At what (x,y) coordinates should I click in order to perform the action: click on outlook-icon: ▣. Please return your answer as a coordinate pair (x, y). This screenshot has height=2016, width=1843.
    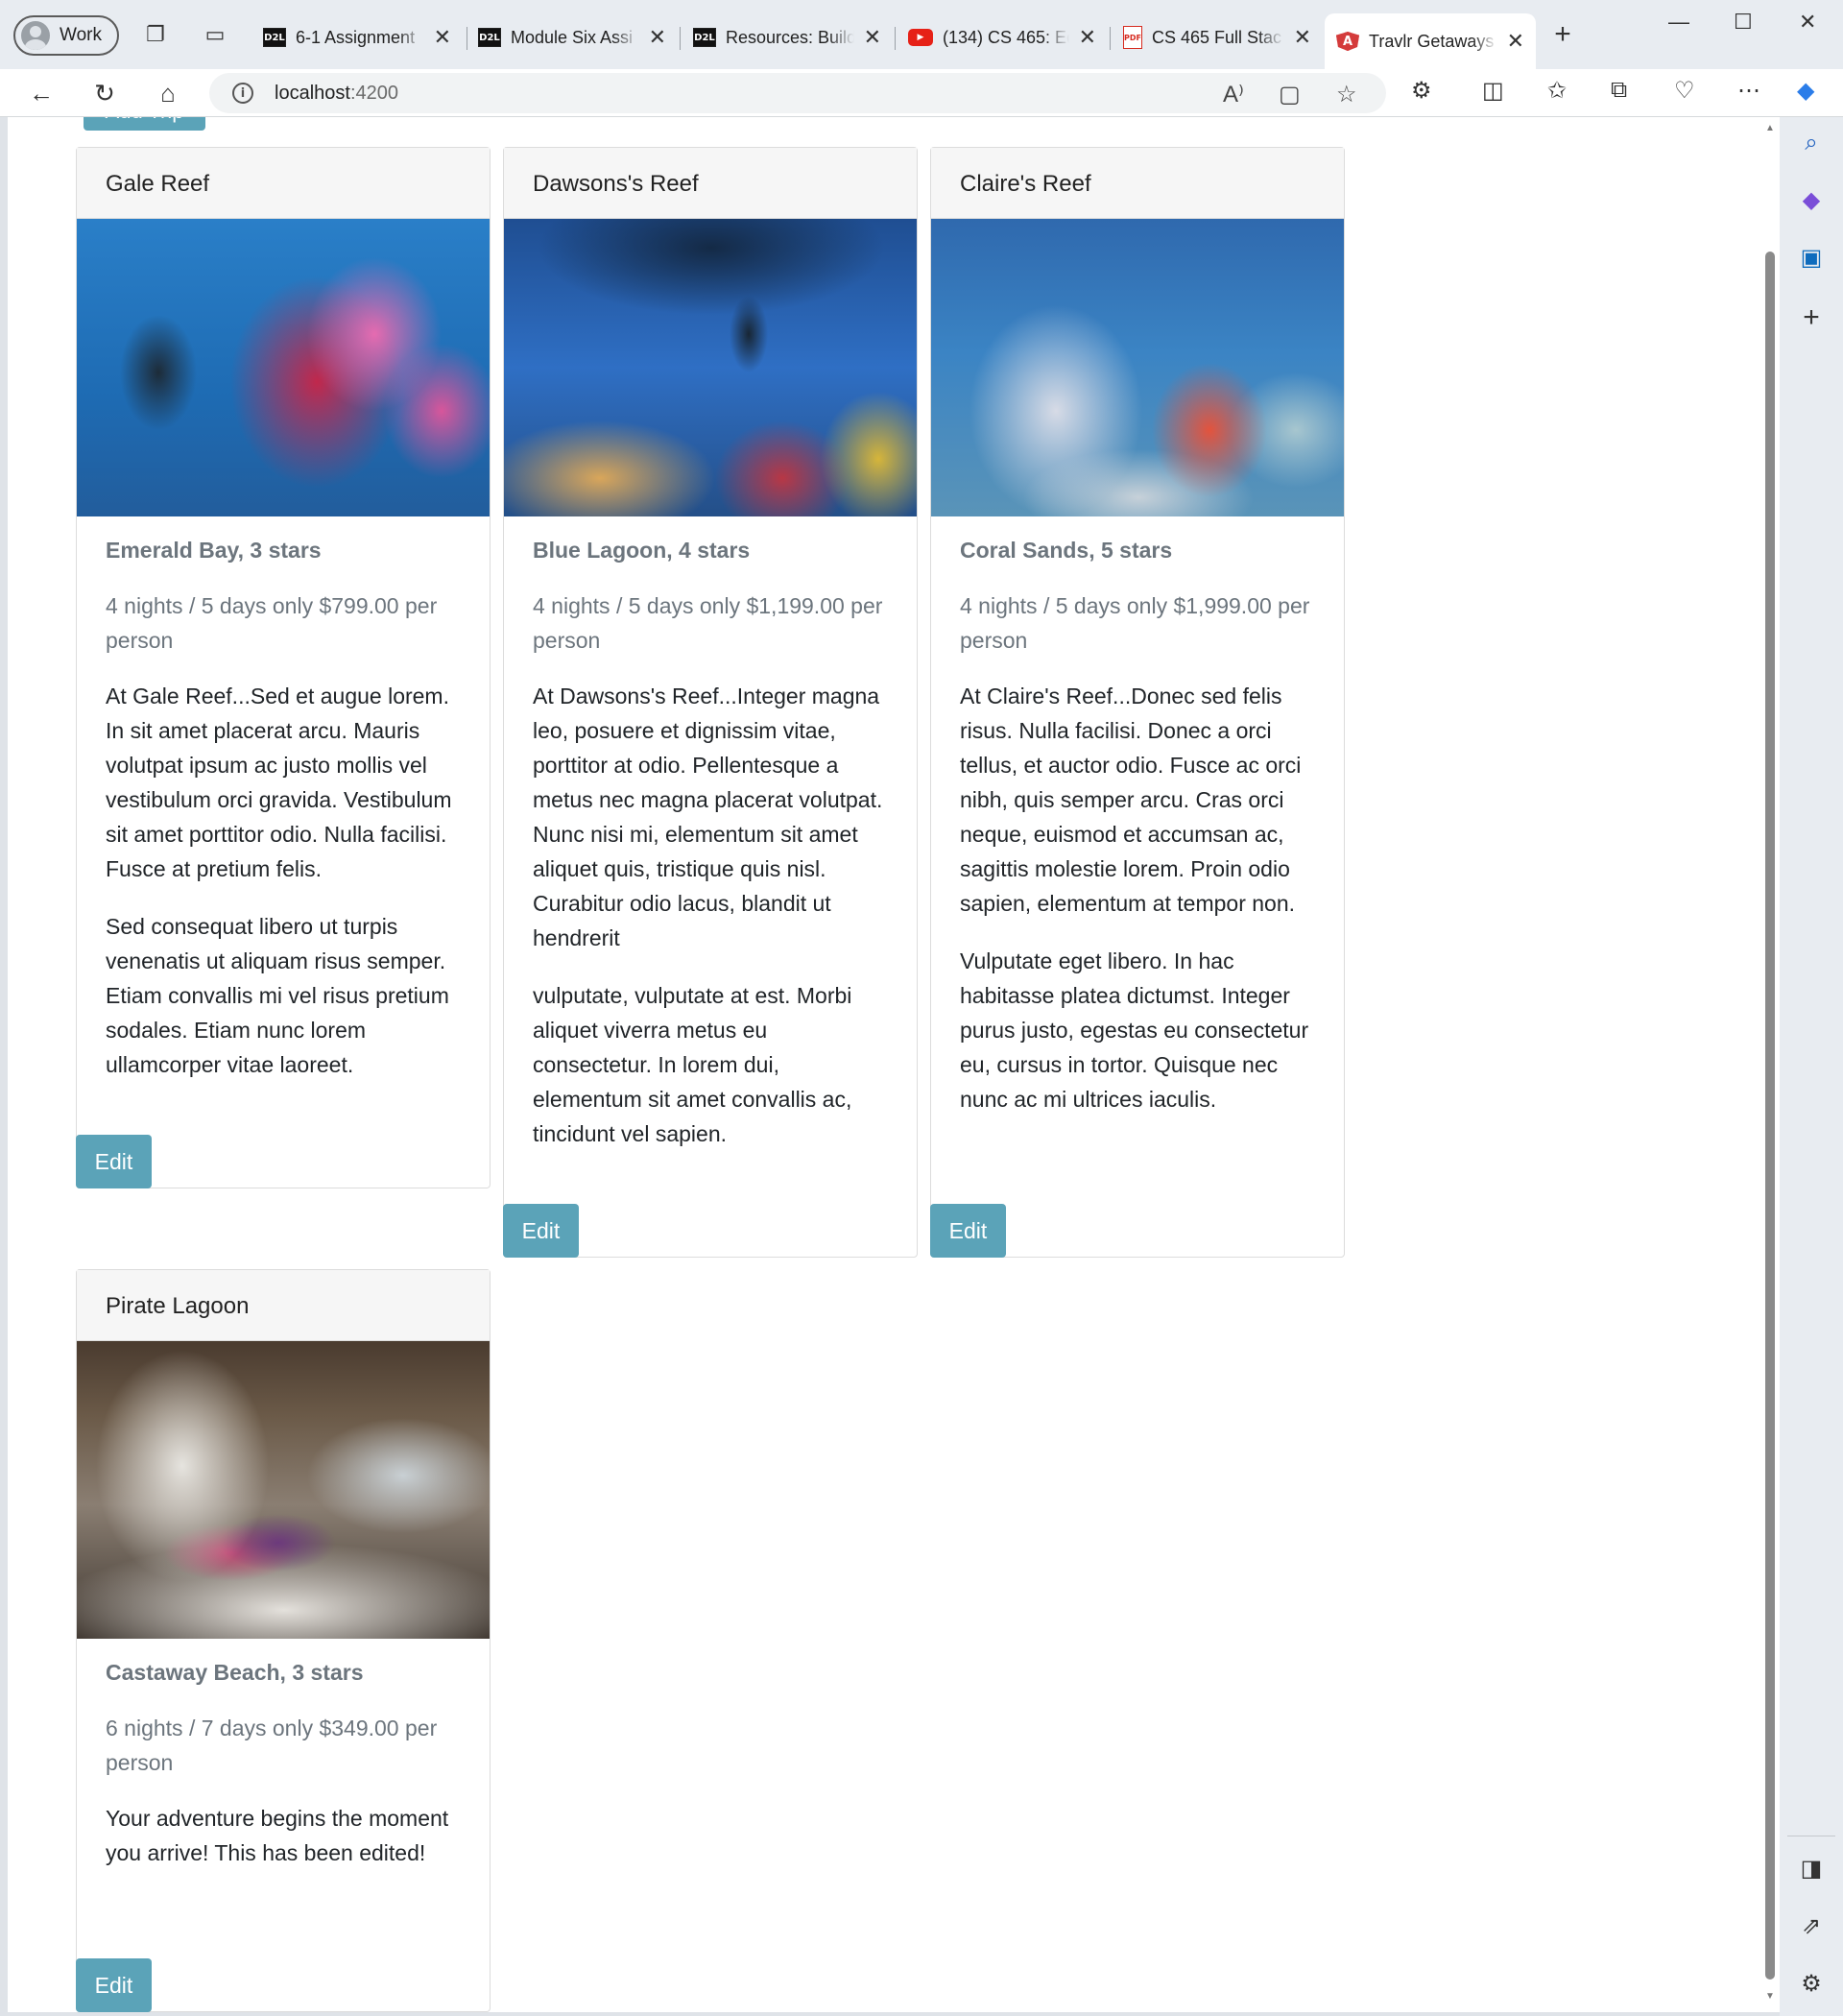
    Looking at the image, I should click on (1811, 258).